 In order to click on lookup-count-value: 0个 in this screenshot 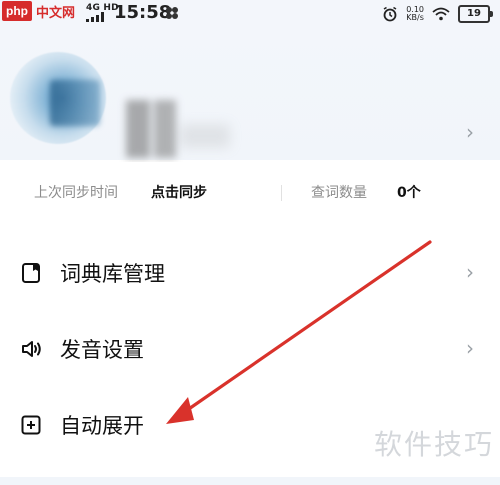, I will do `click(409, 193)`.